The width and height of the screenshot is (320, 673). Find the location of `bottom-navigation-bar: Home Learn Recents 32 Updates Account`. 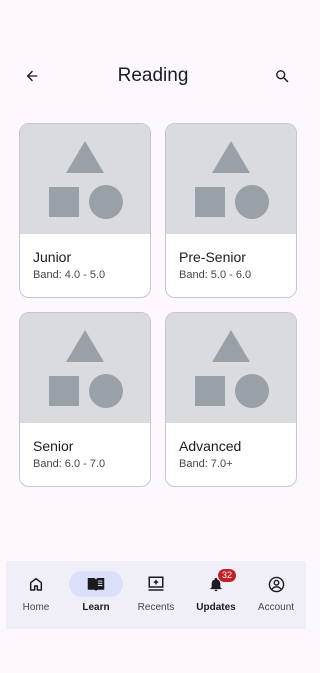

bottom-navigation-bar: Home Learn Recents 32 Updates Account is located at coordinates (156, 595).